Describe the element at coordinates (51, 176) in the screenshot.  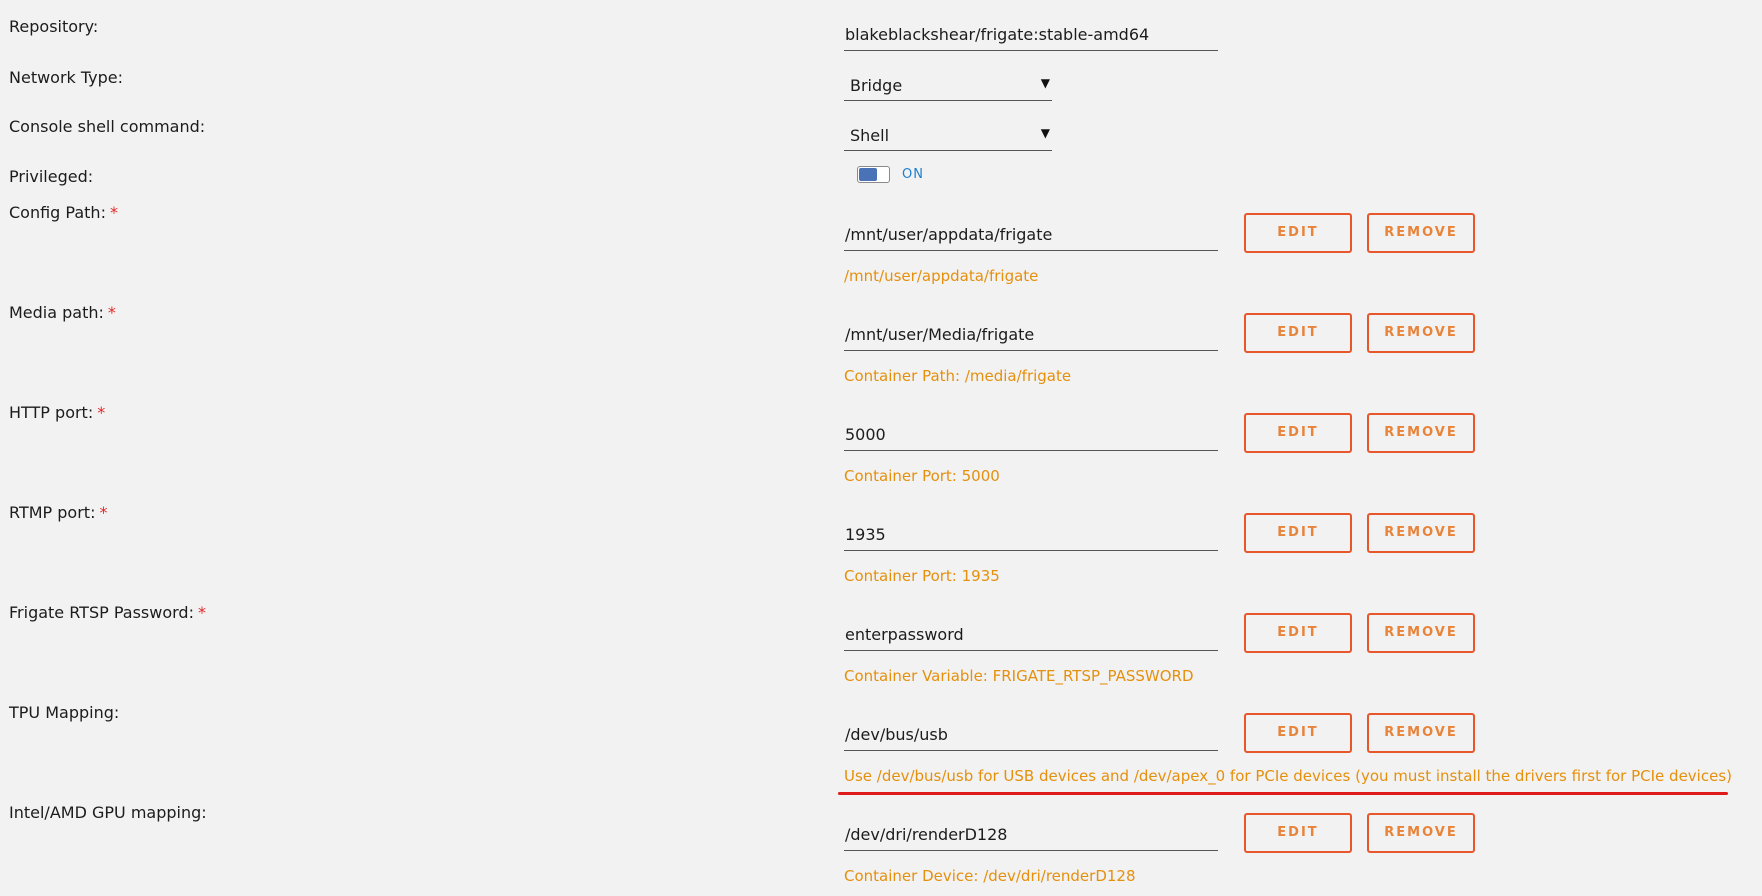
I see `privileged-label: Privileged:` at that location.